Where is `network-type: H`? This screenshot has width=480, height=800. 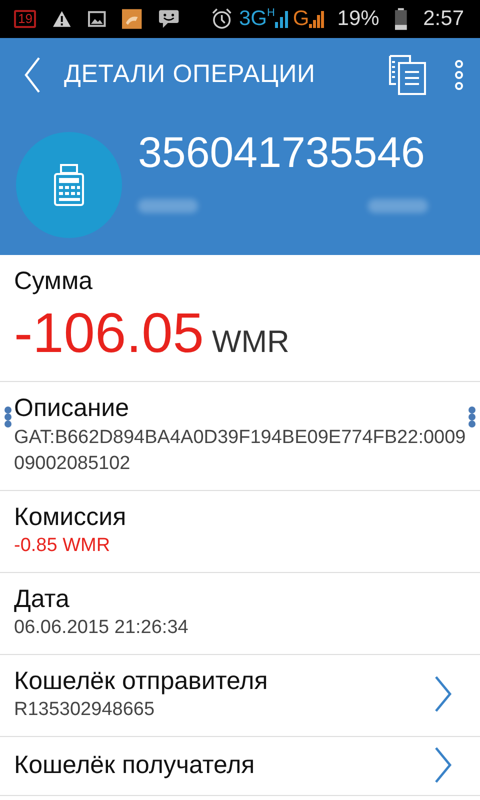 network-type: H is located at coordinates (270, 14).